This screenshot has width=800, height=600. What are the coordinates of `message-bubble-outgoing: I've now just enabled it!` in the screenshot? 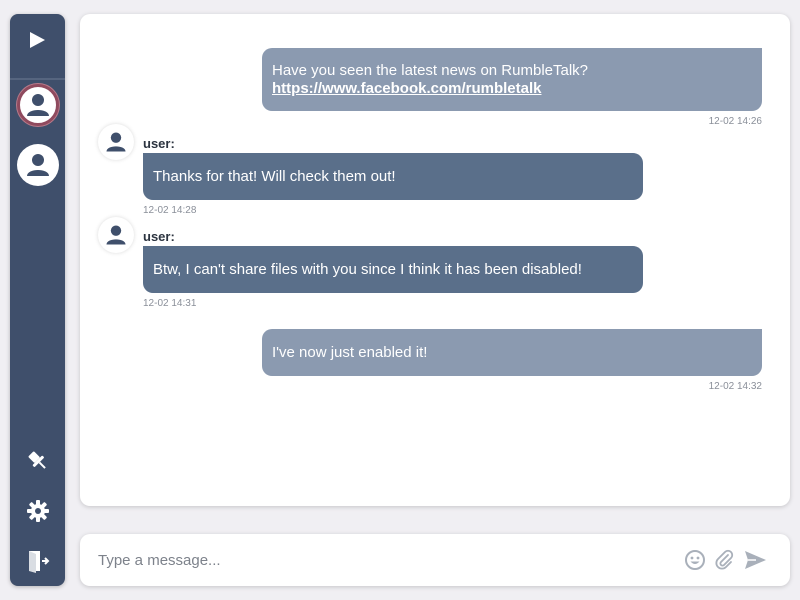 It's located at (512, 352).